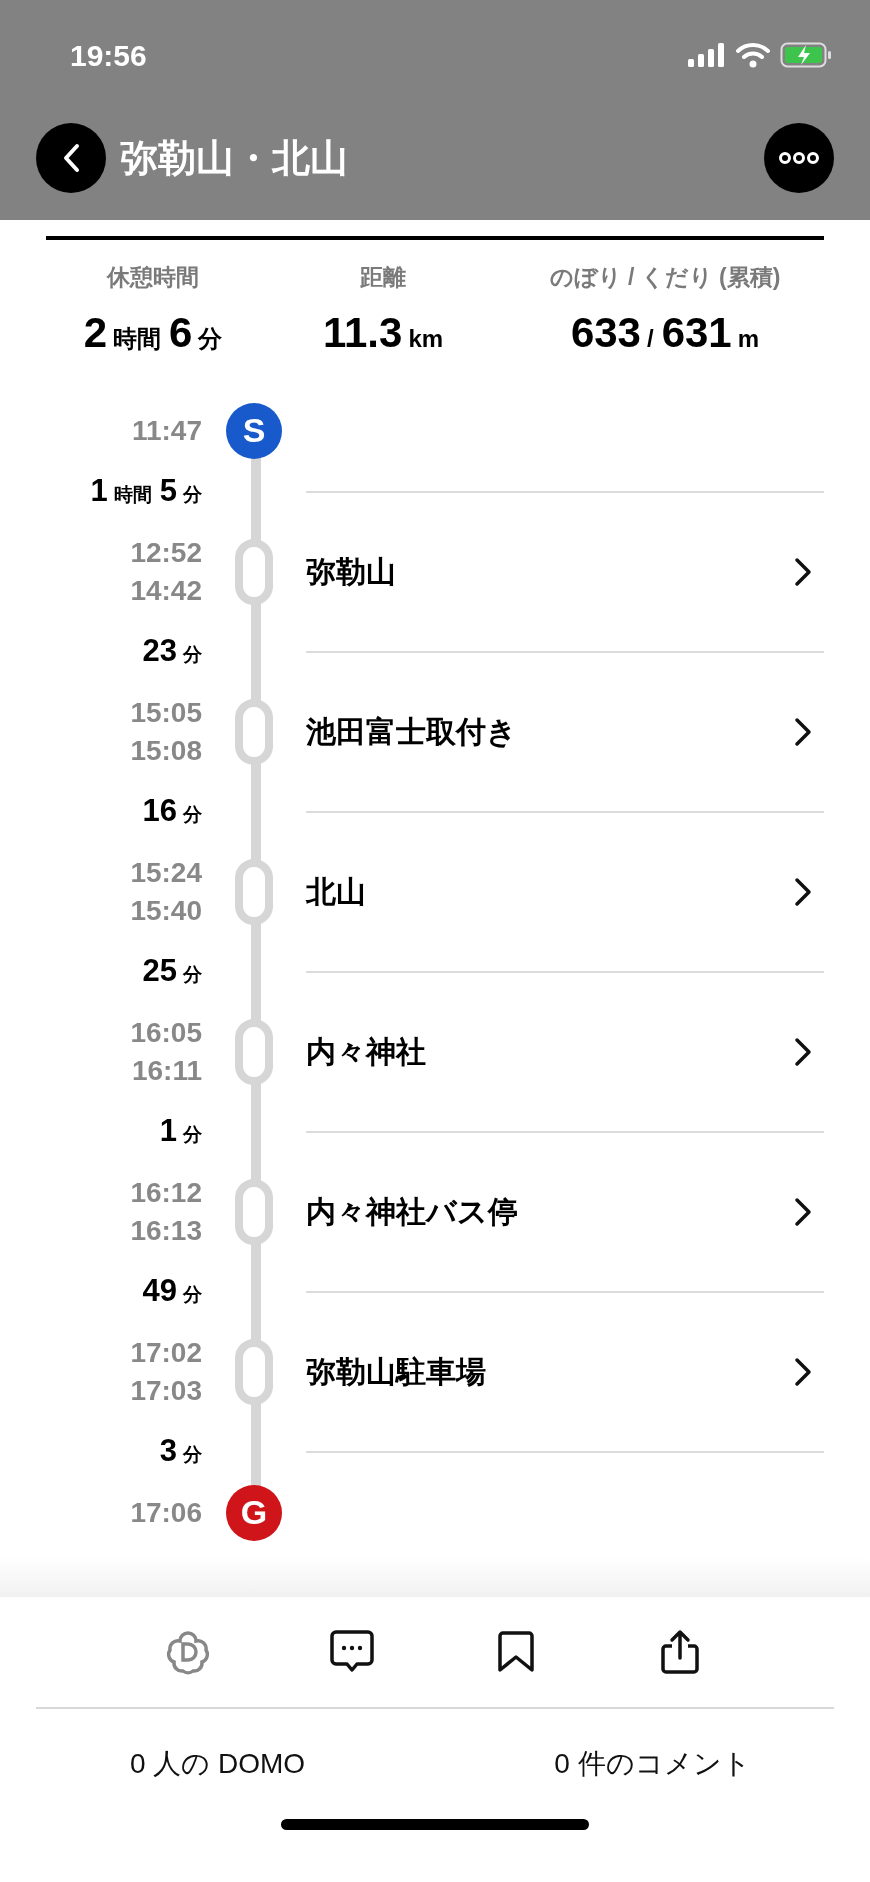 This screenshot has height=1882, width=870. Describe the element at coordinates (71, 158) in the screenshot. I see `chevron-left-icon` at that location.